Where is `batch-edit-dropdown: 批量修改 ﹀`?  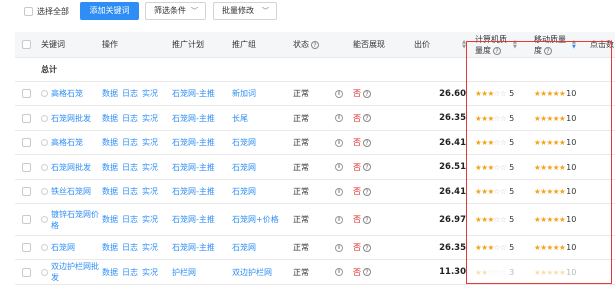 batch-edit-dropdown: 批量修改 ﹀ is located at coordinates (245, 11).